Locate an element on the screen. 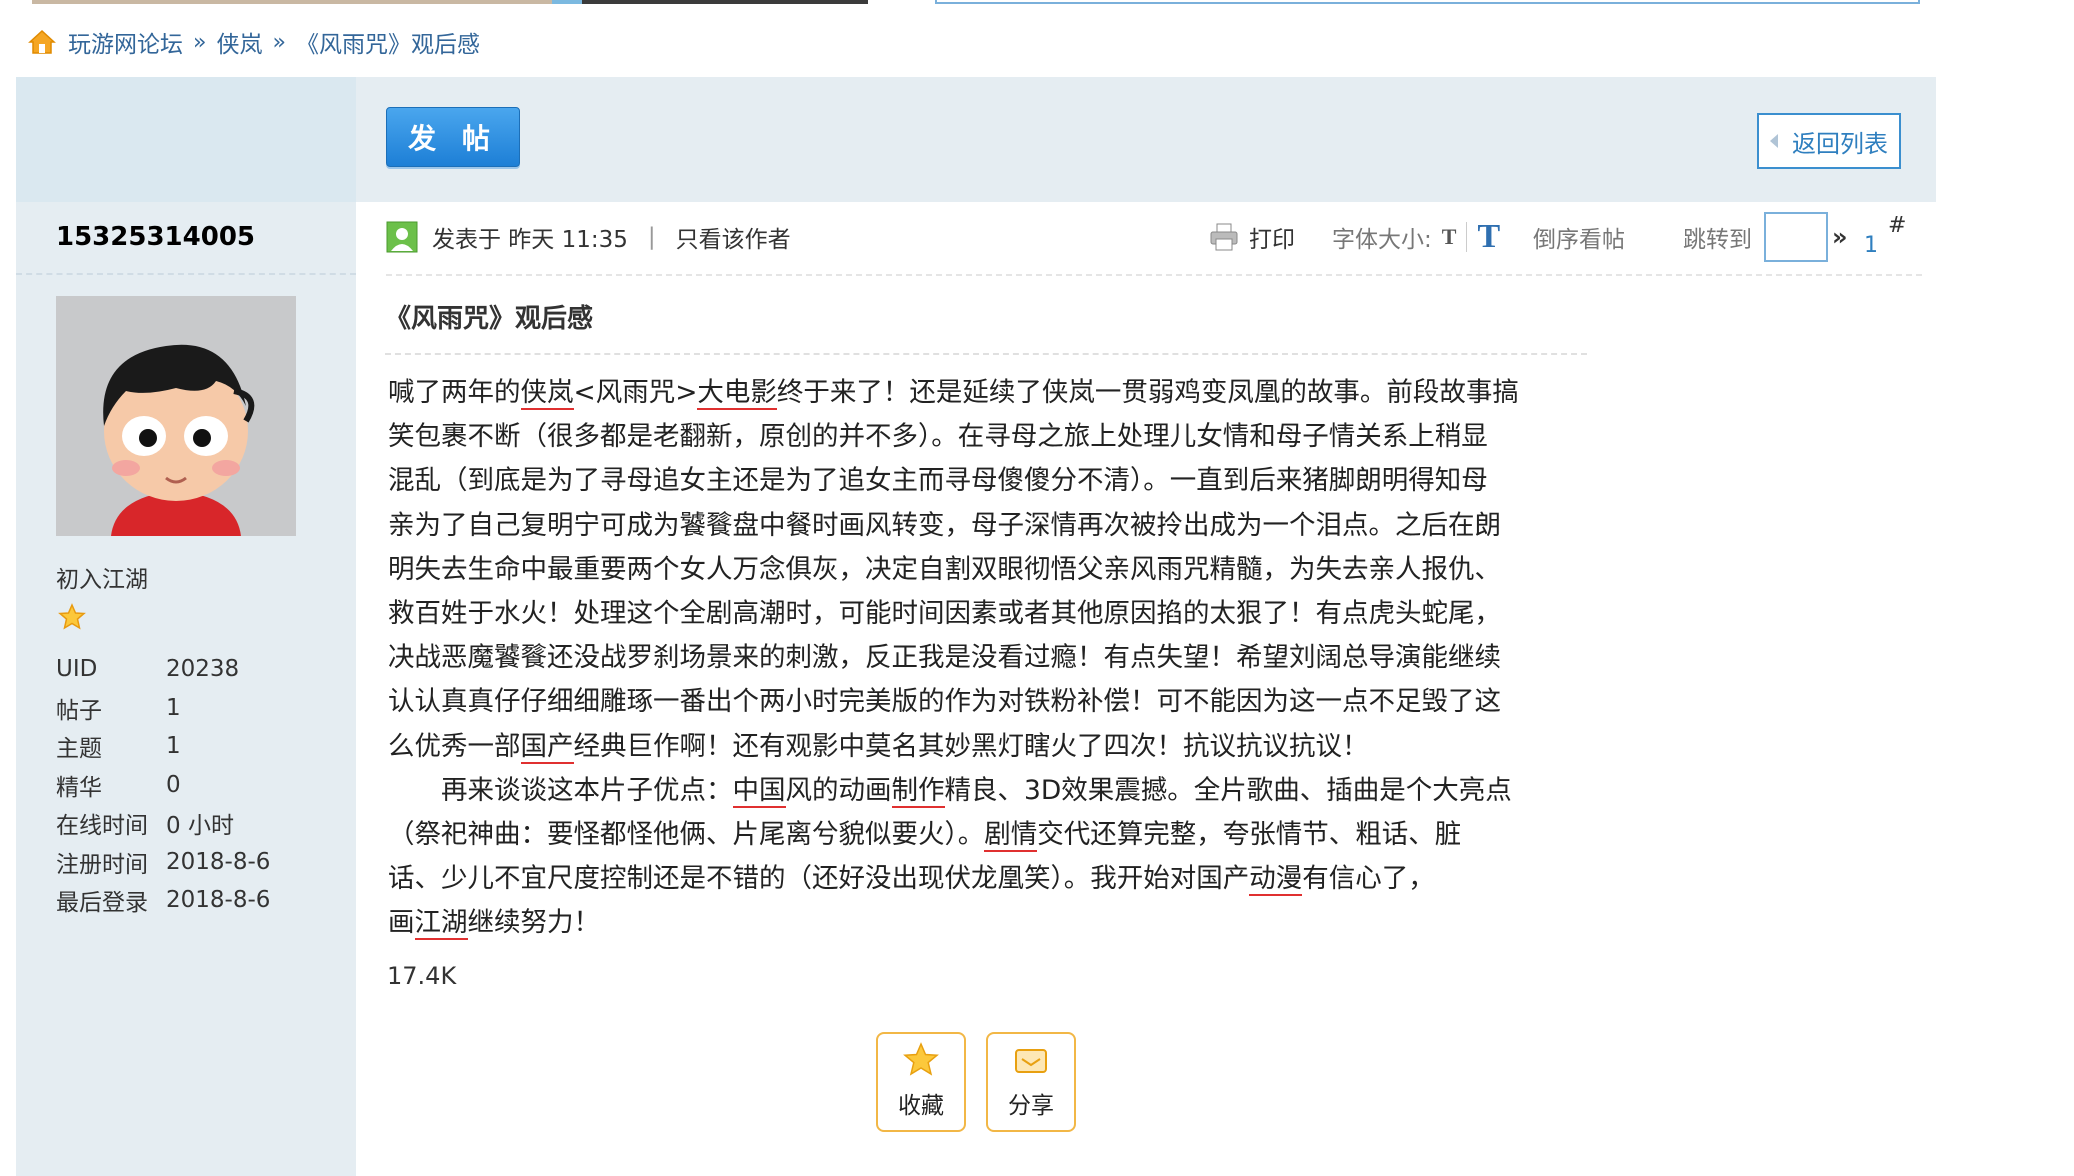  author-rank: 初入江湖 is located at coordinates (102, 580).